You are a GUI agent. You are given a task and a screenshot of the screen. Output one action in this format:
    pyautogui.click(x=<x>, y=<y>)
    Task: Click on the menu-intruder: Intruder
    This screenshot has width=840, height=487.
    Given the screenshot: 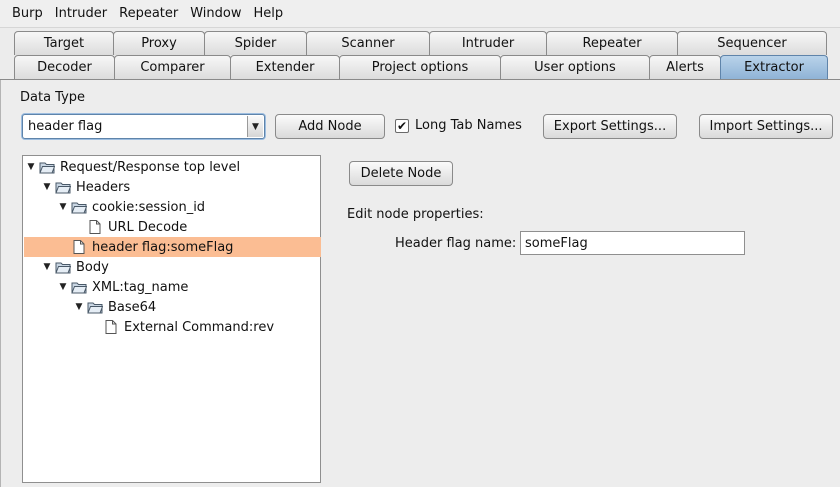 What is the action you would take?
    pyautogui.click(x=81, y=13)
    